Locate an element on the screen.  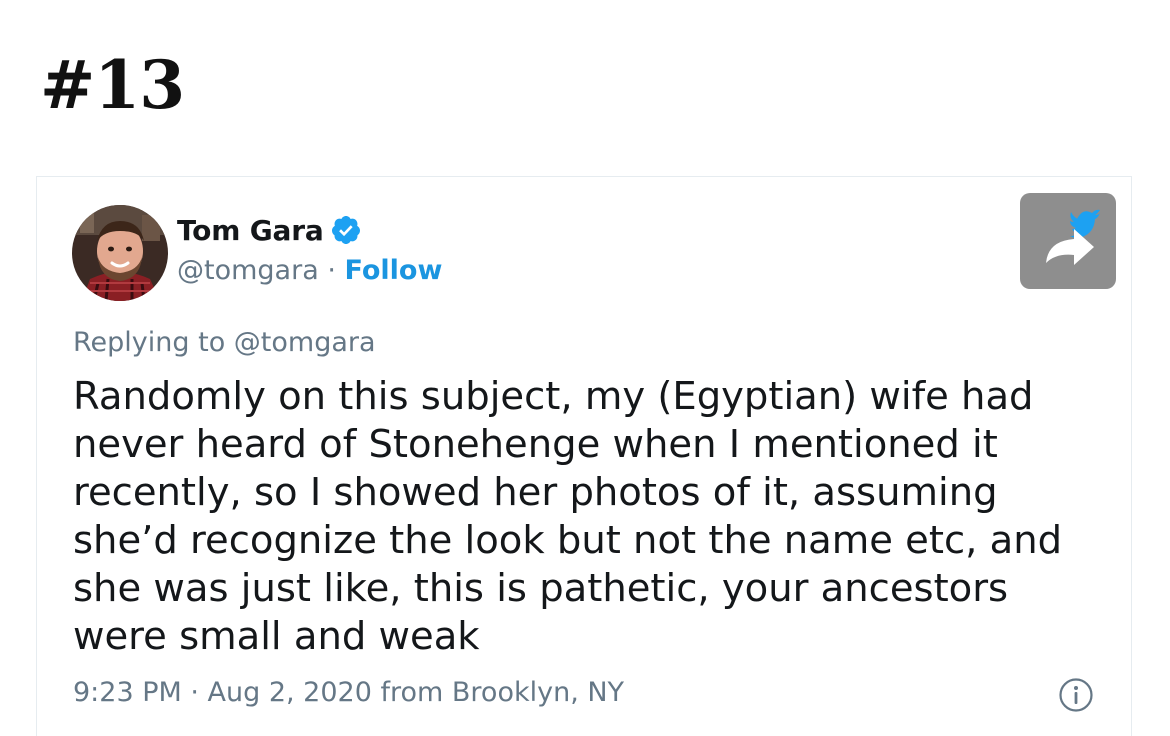
author-name: Tom Gara is located at coordinates (250, 230).